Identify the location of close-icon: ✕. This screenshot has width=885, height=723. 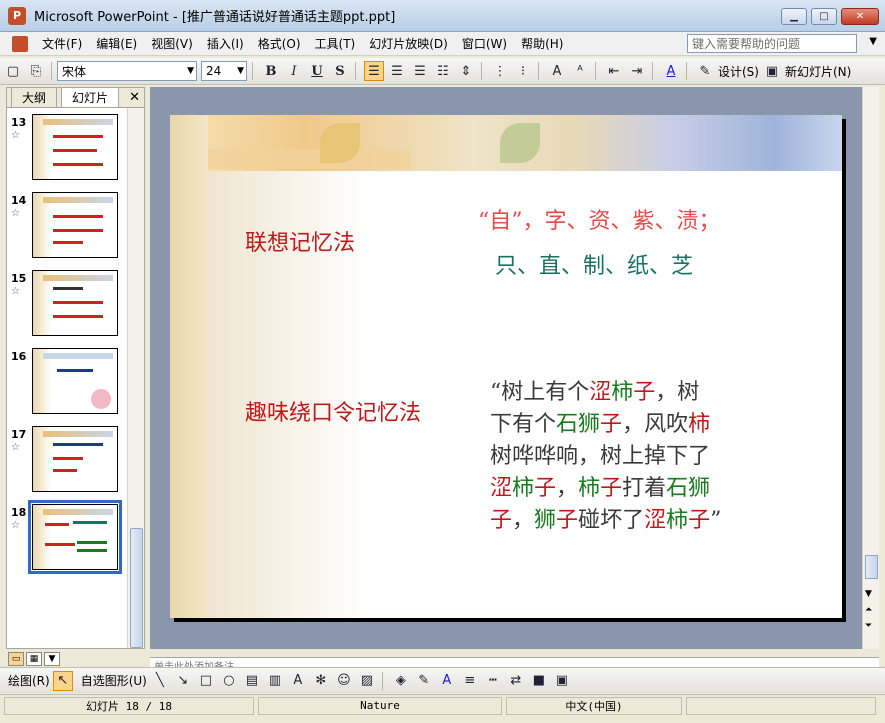
(134, 97).